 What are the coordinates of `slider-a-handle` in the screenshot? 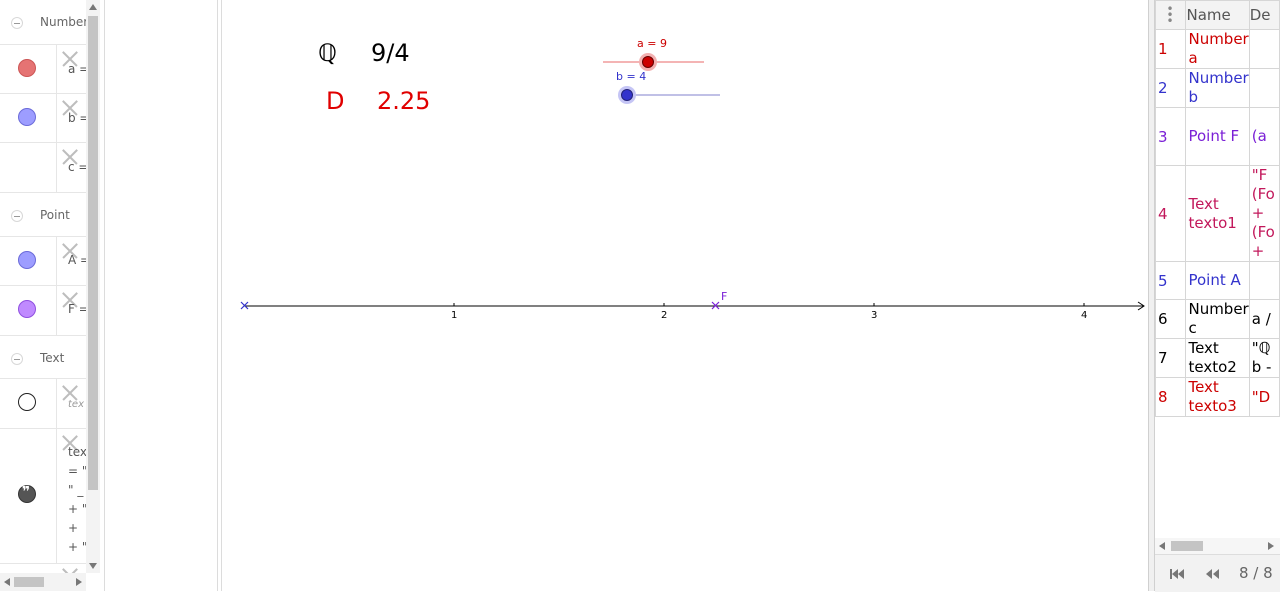 It's located at (648, 62).